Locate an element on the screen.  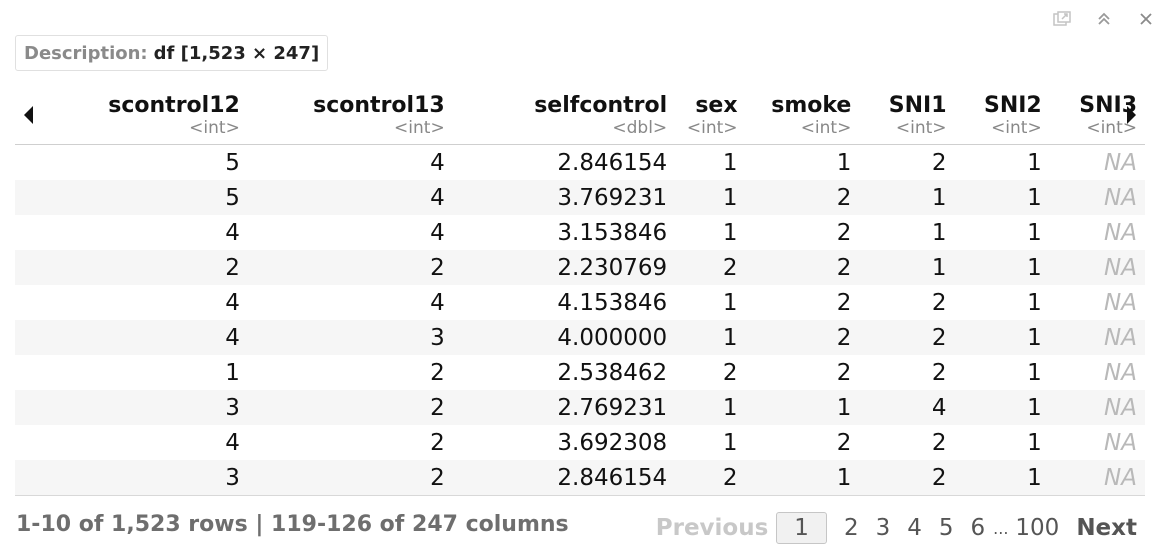
page-button-4: 4 is located at coordinates (914, 528).